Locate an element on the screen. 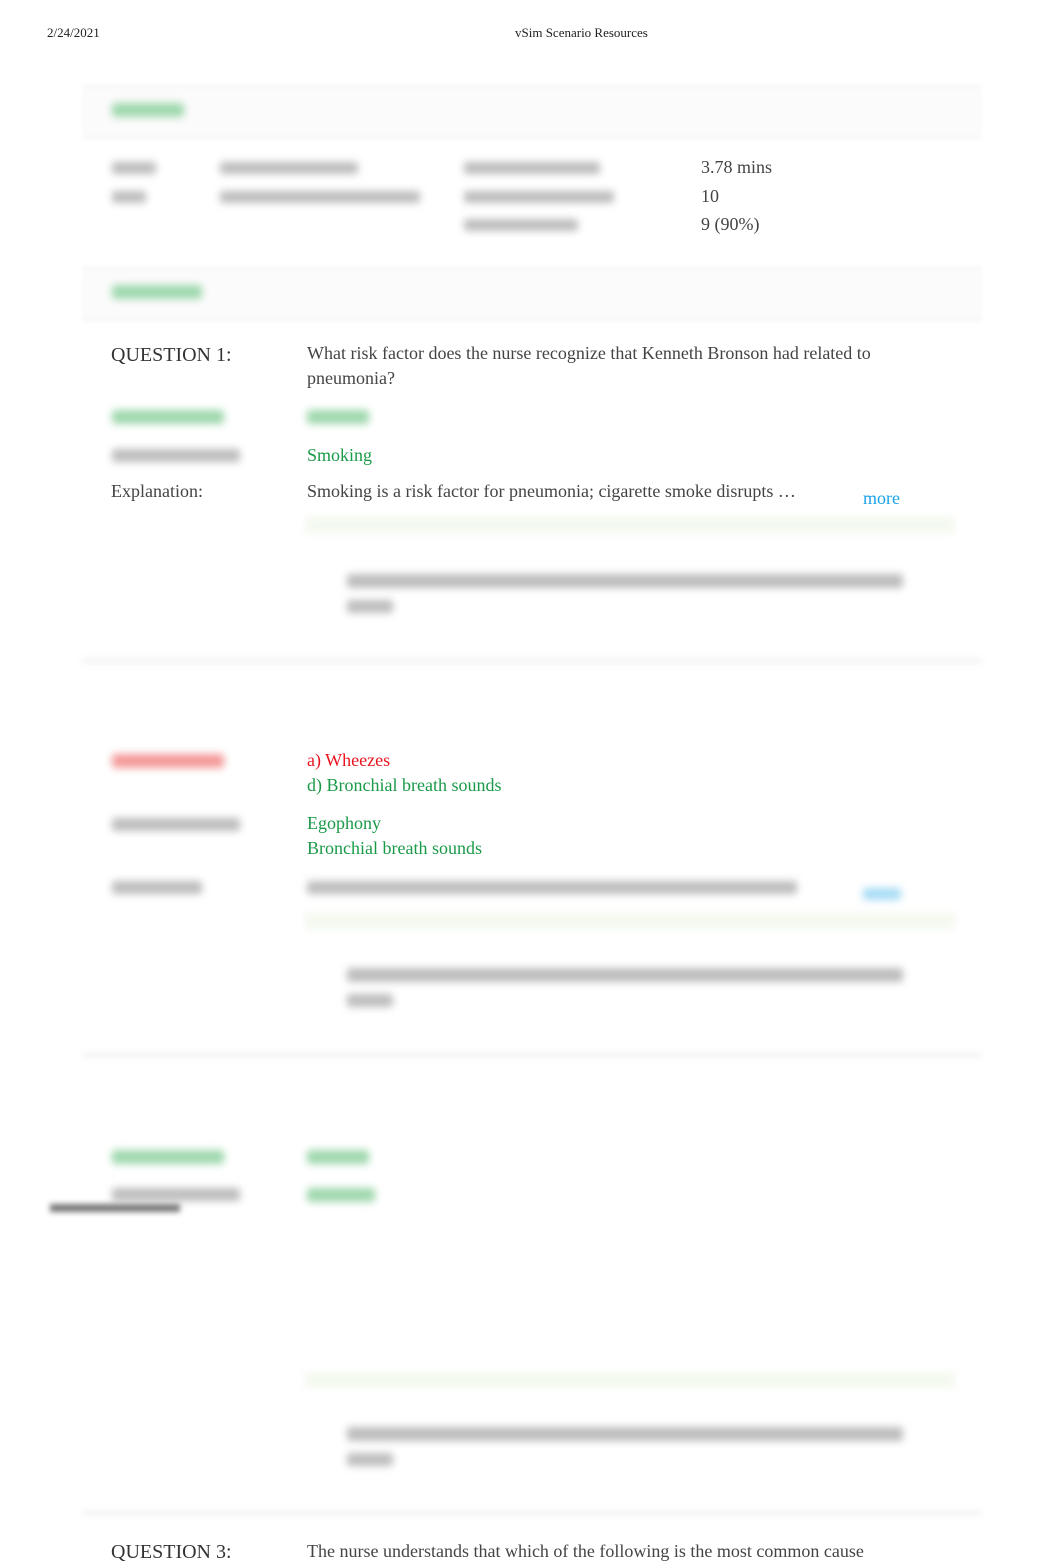 The image size is (1062, 1564). page-break-shadow is located at coordinates (115, 1208).